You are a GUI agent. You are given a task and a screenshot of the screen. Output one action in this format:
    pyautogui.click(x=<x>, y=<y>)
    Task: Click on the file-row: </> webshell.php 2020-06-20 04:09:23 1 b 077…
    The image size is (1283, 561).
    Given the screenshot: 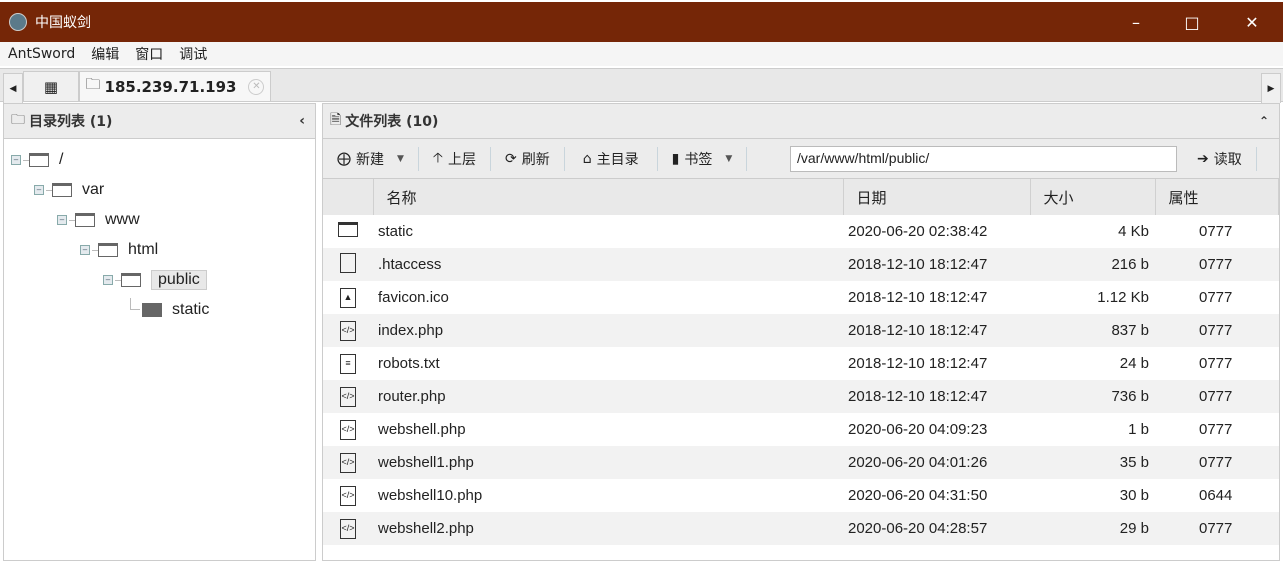 What is the action you would take?
    pyautogui.click(x=801, y=429)
    